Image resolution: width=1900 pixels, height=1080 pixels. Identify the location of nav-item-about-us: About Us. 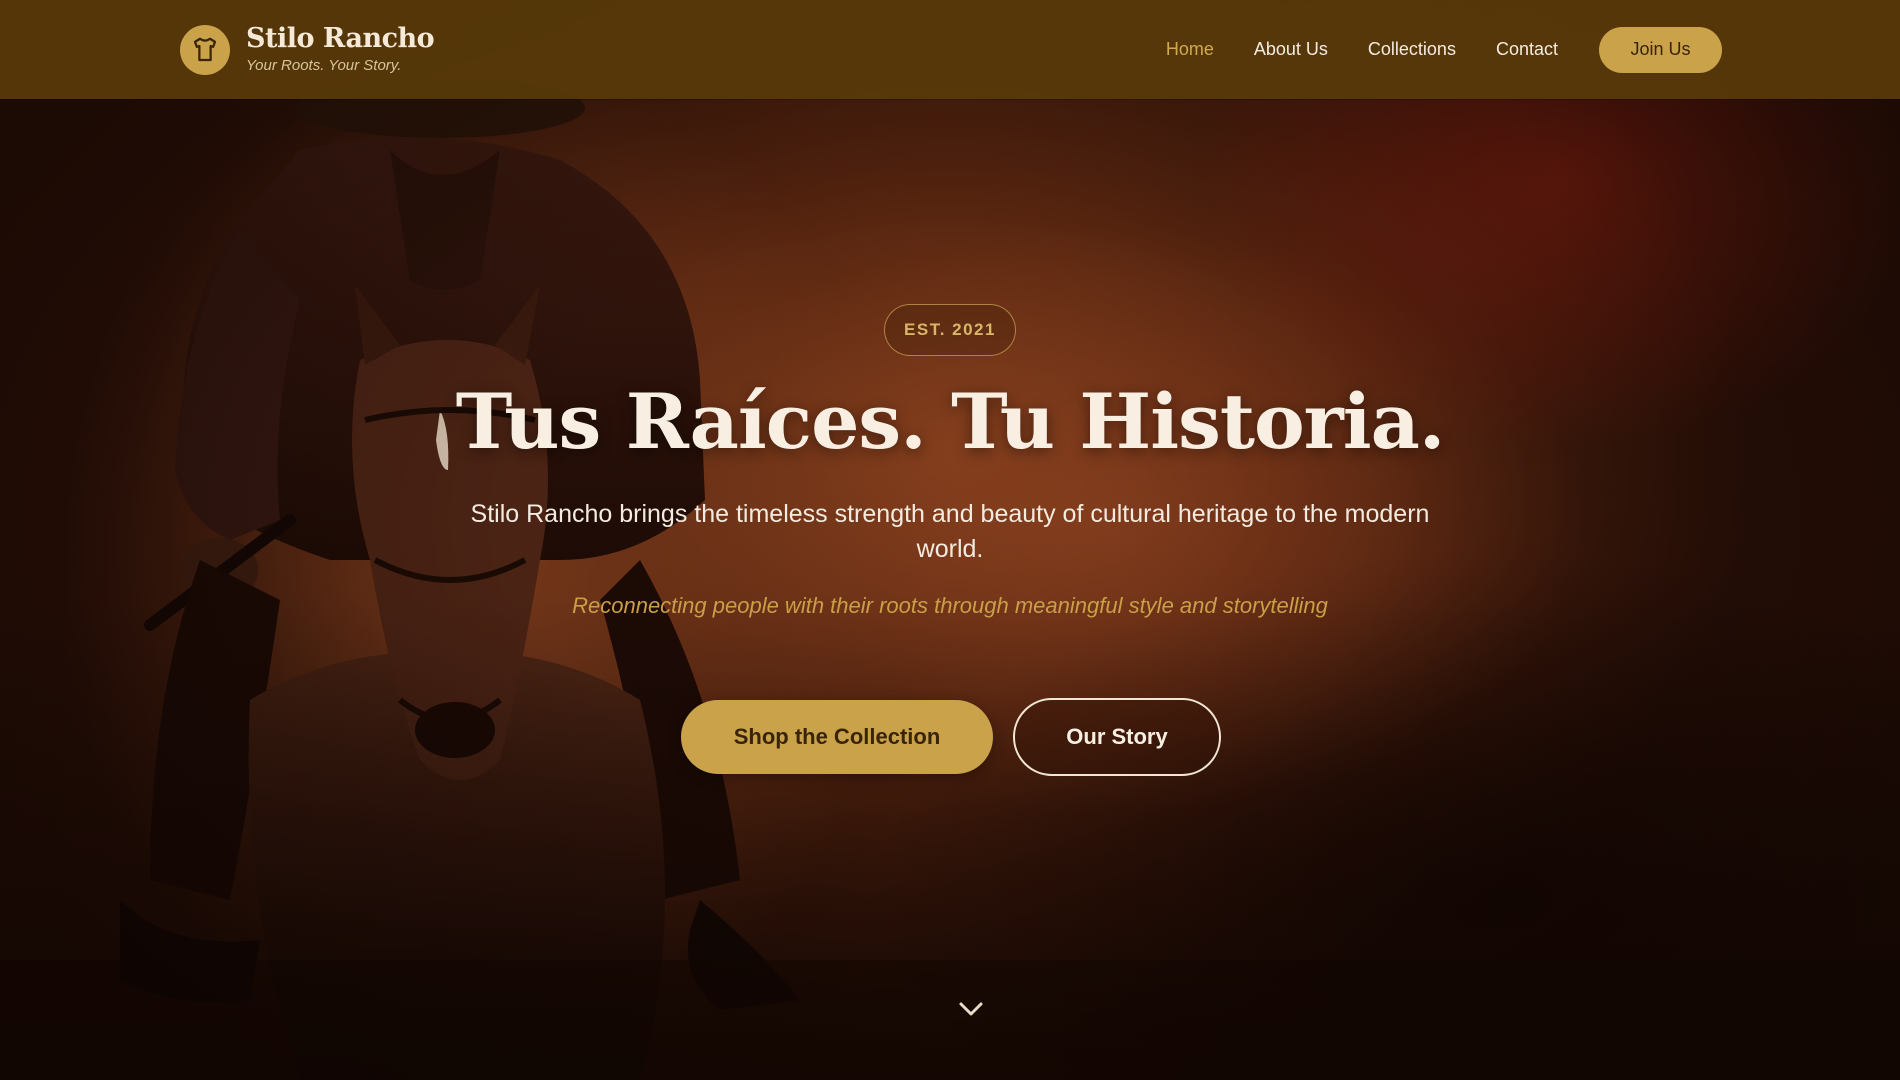
(1291, 49).